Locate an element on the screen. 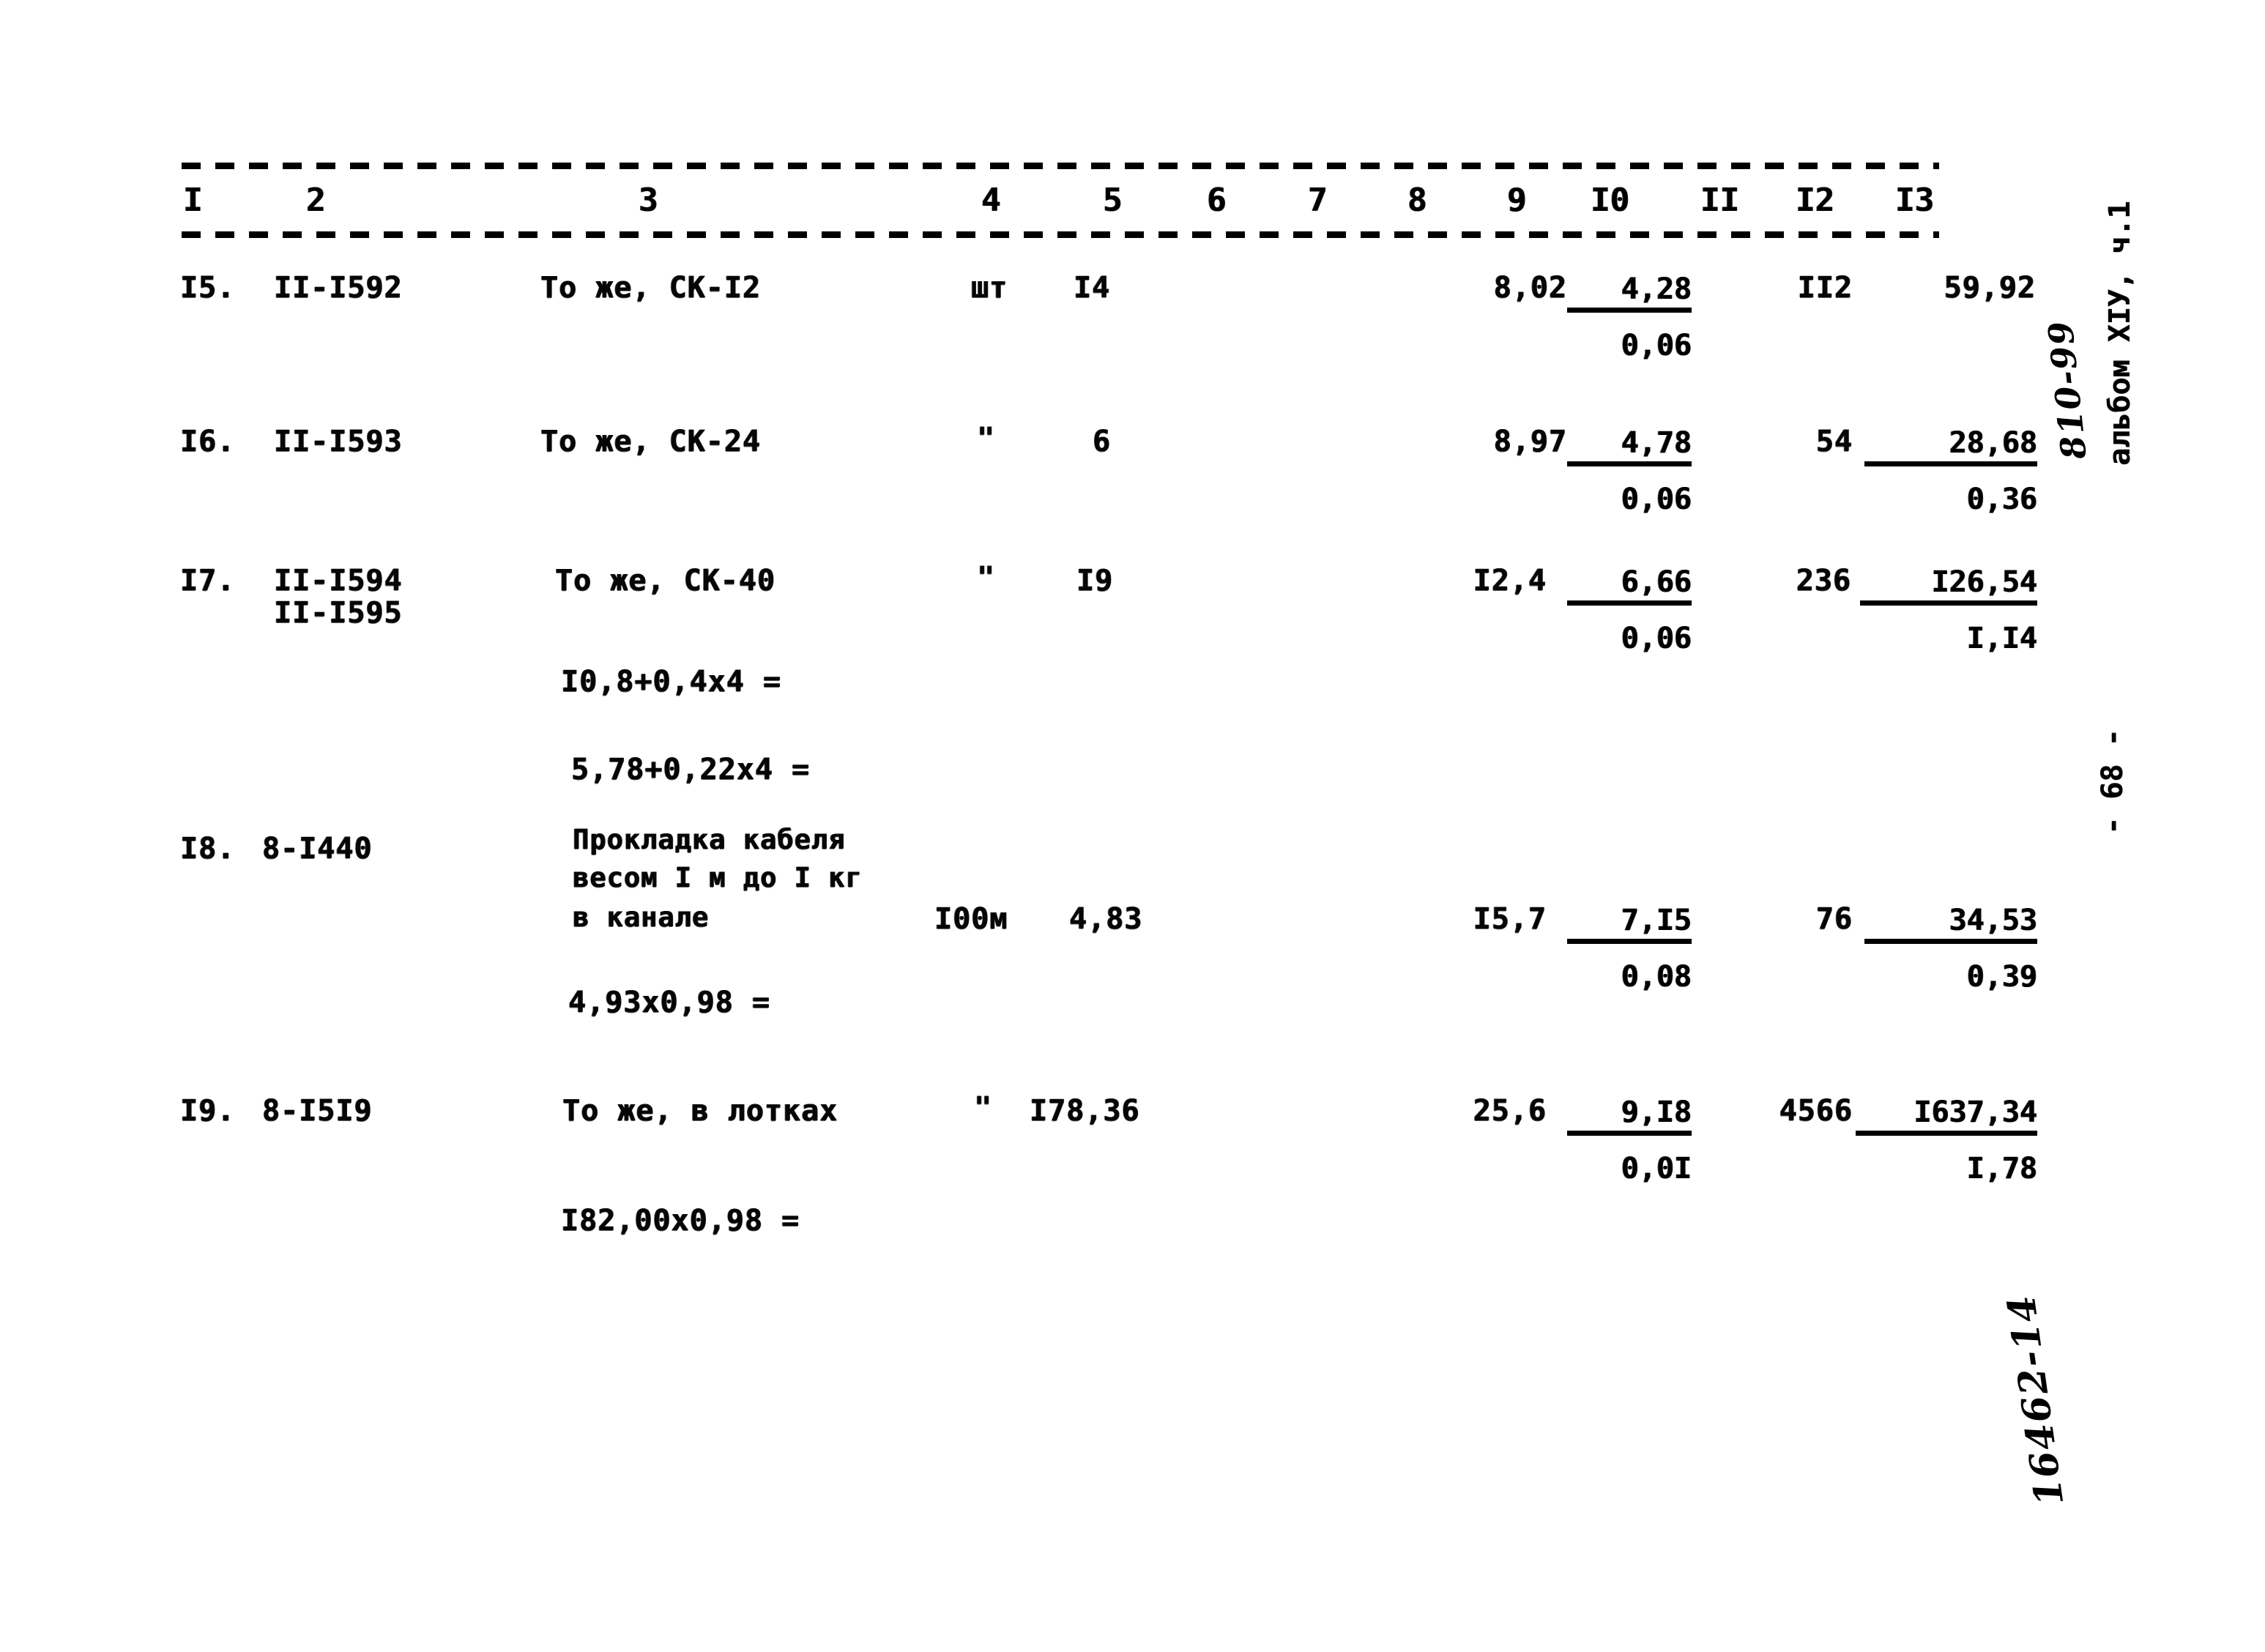  table-row-16-col8: 8,97 is located at coordinates (1530, 442).